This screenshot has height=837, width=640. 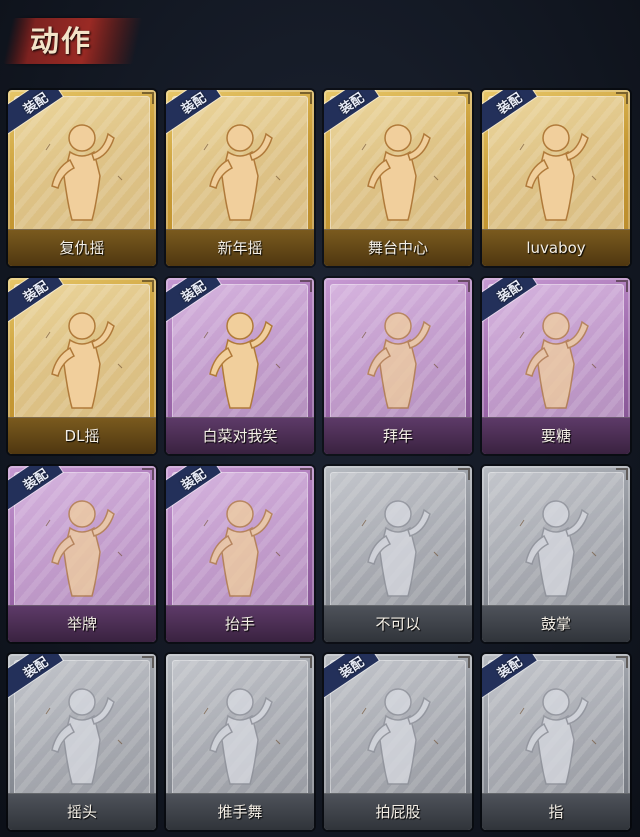 I want to click on clapping-hands-icon, so click(x=556, y=546).